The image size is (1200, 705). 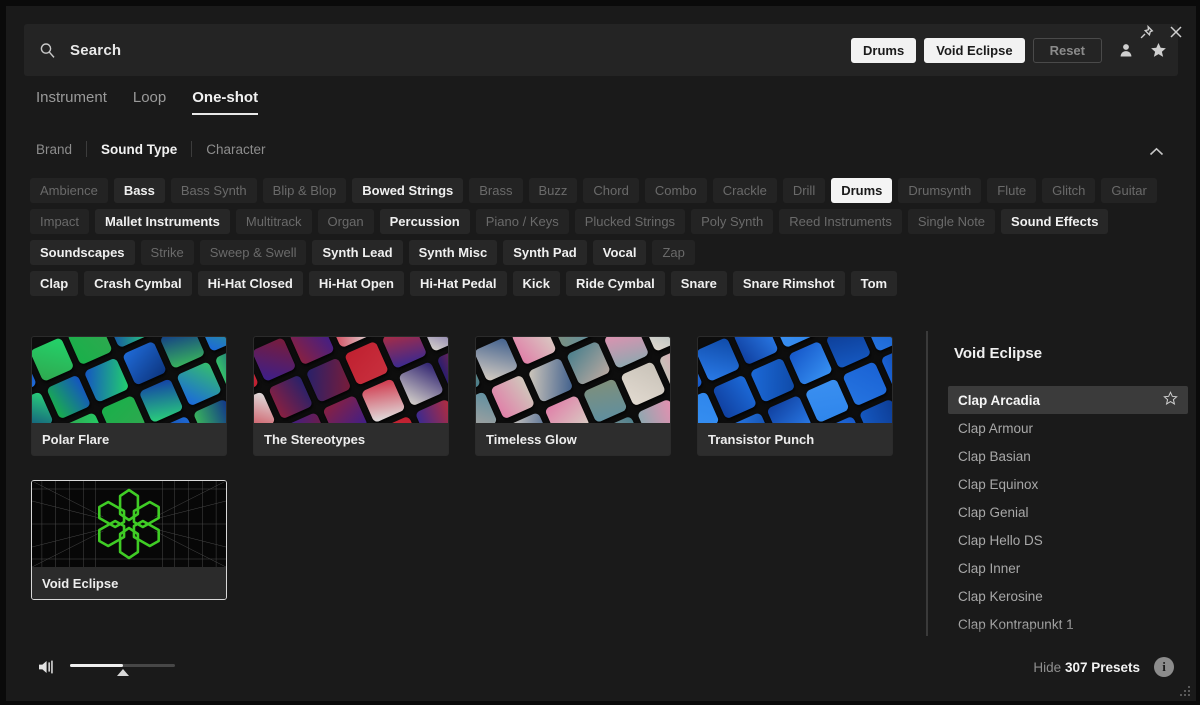 I want to click on pack-card-transistor-punch: Transistor Punch, so click(x=795, y=396).